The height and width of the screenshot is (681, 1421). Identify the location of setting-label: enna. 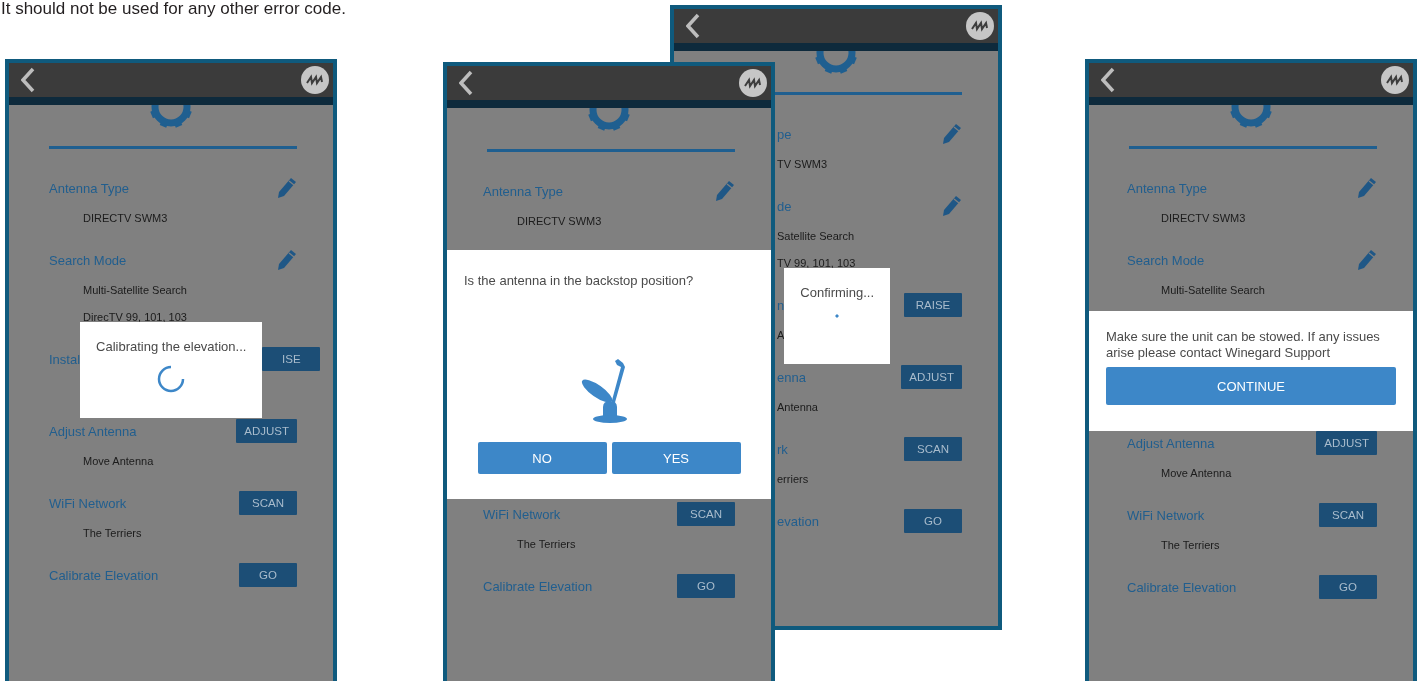
(791, 377).